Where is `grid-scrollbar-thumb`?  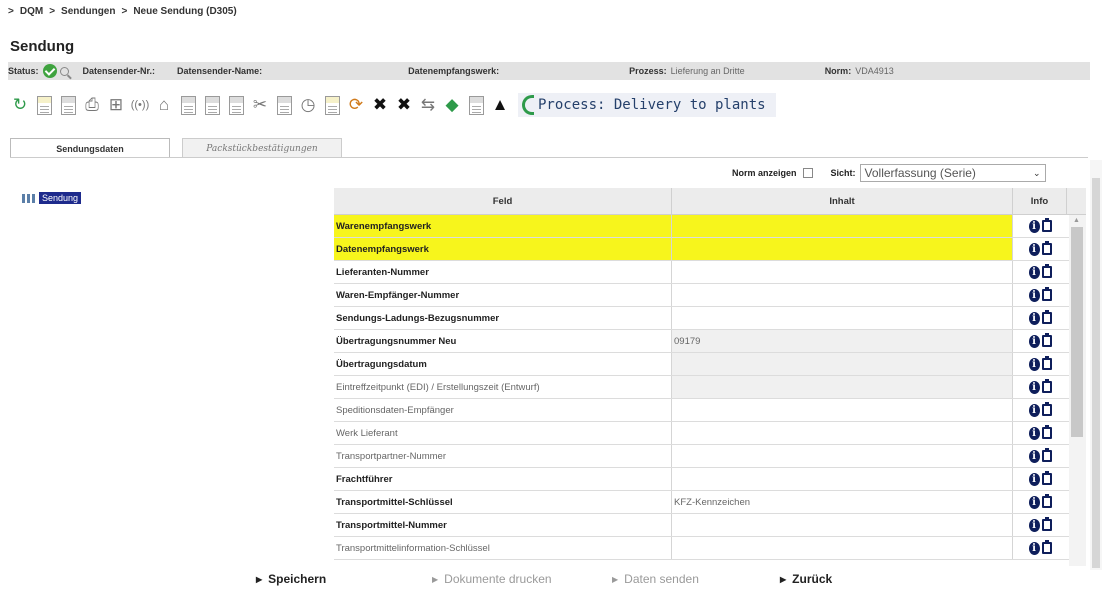
grid-scrollbar-thumb is located at coordinates (1077, 332).